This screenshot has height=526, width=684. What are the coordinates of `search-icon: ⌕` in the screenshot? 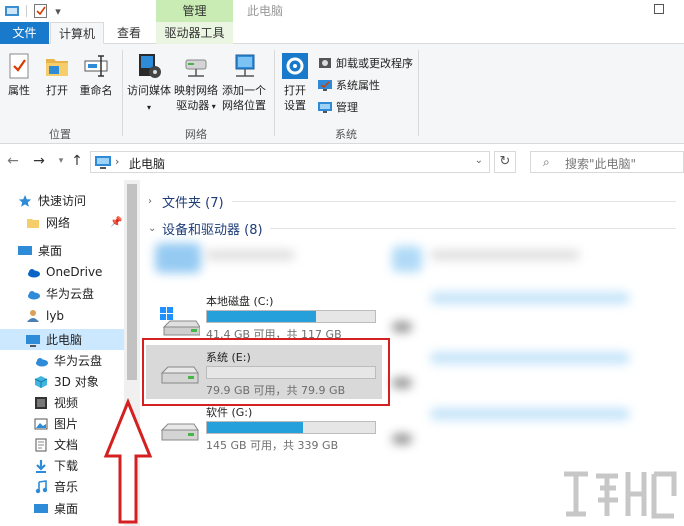 It's located at (546, 162).